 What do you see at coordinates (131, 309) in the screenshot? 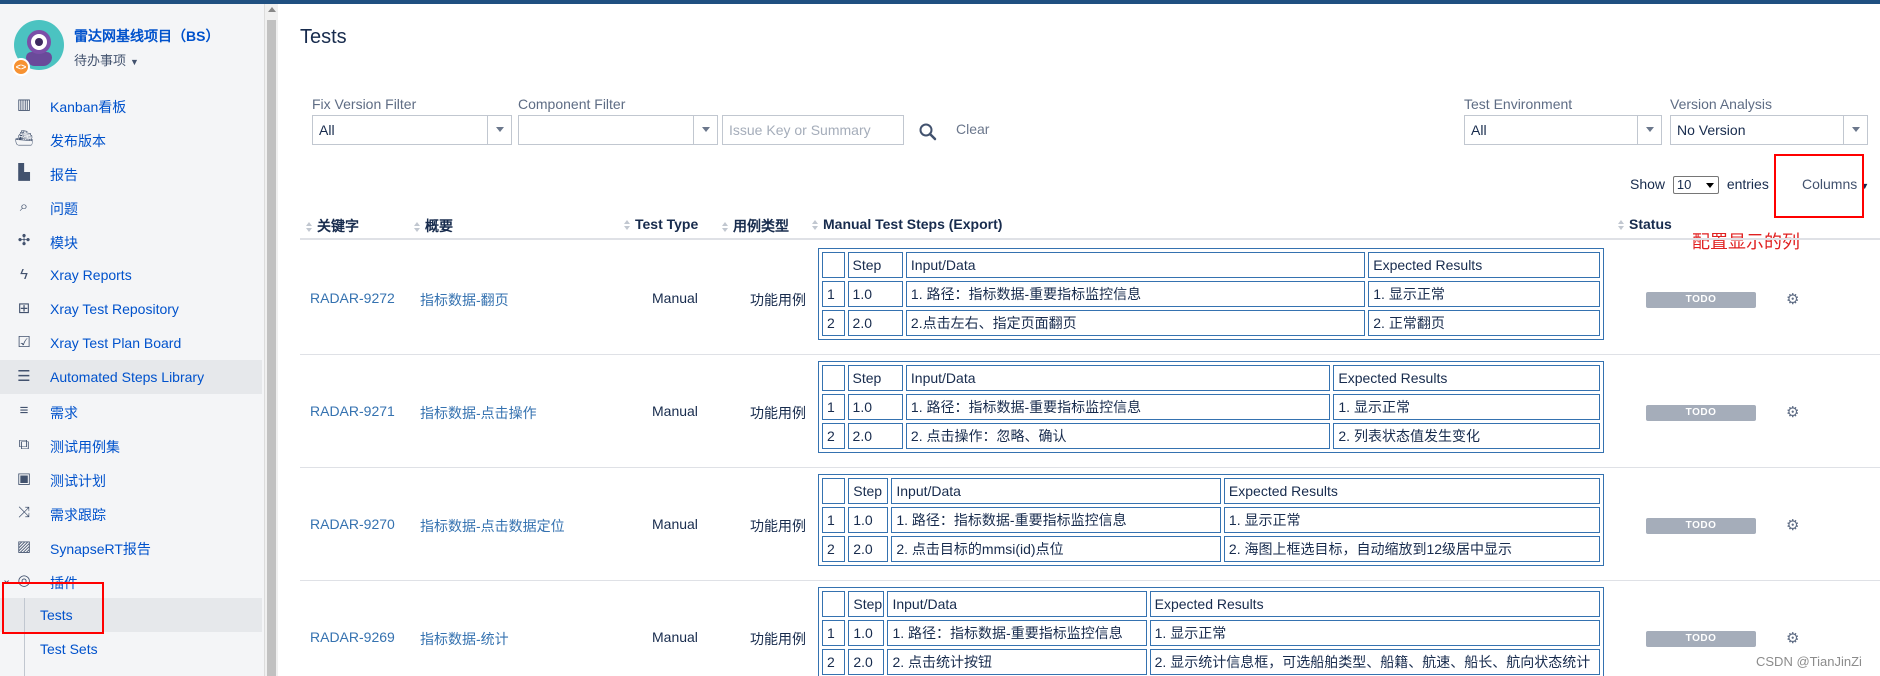
I see `sidebar-item: ⊞ Xray Test Repository` at bounding box center [131, 309].